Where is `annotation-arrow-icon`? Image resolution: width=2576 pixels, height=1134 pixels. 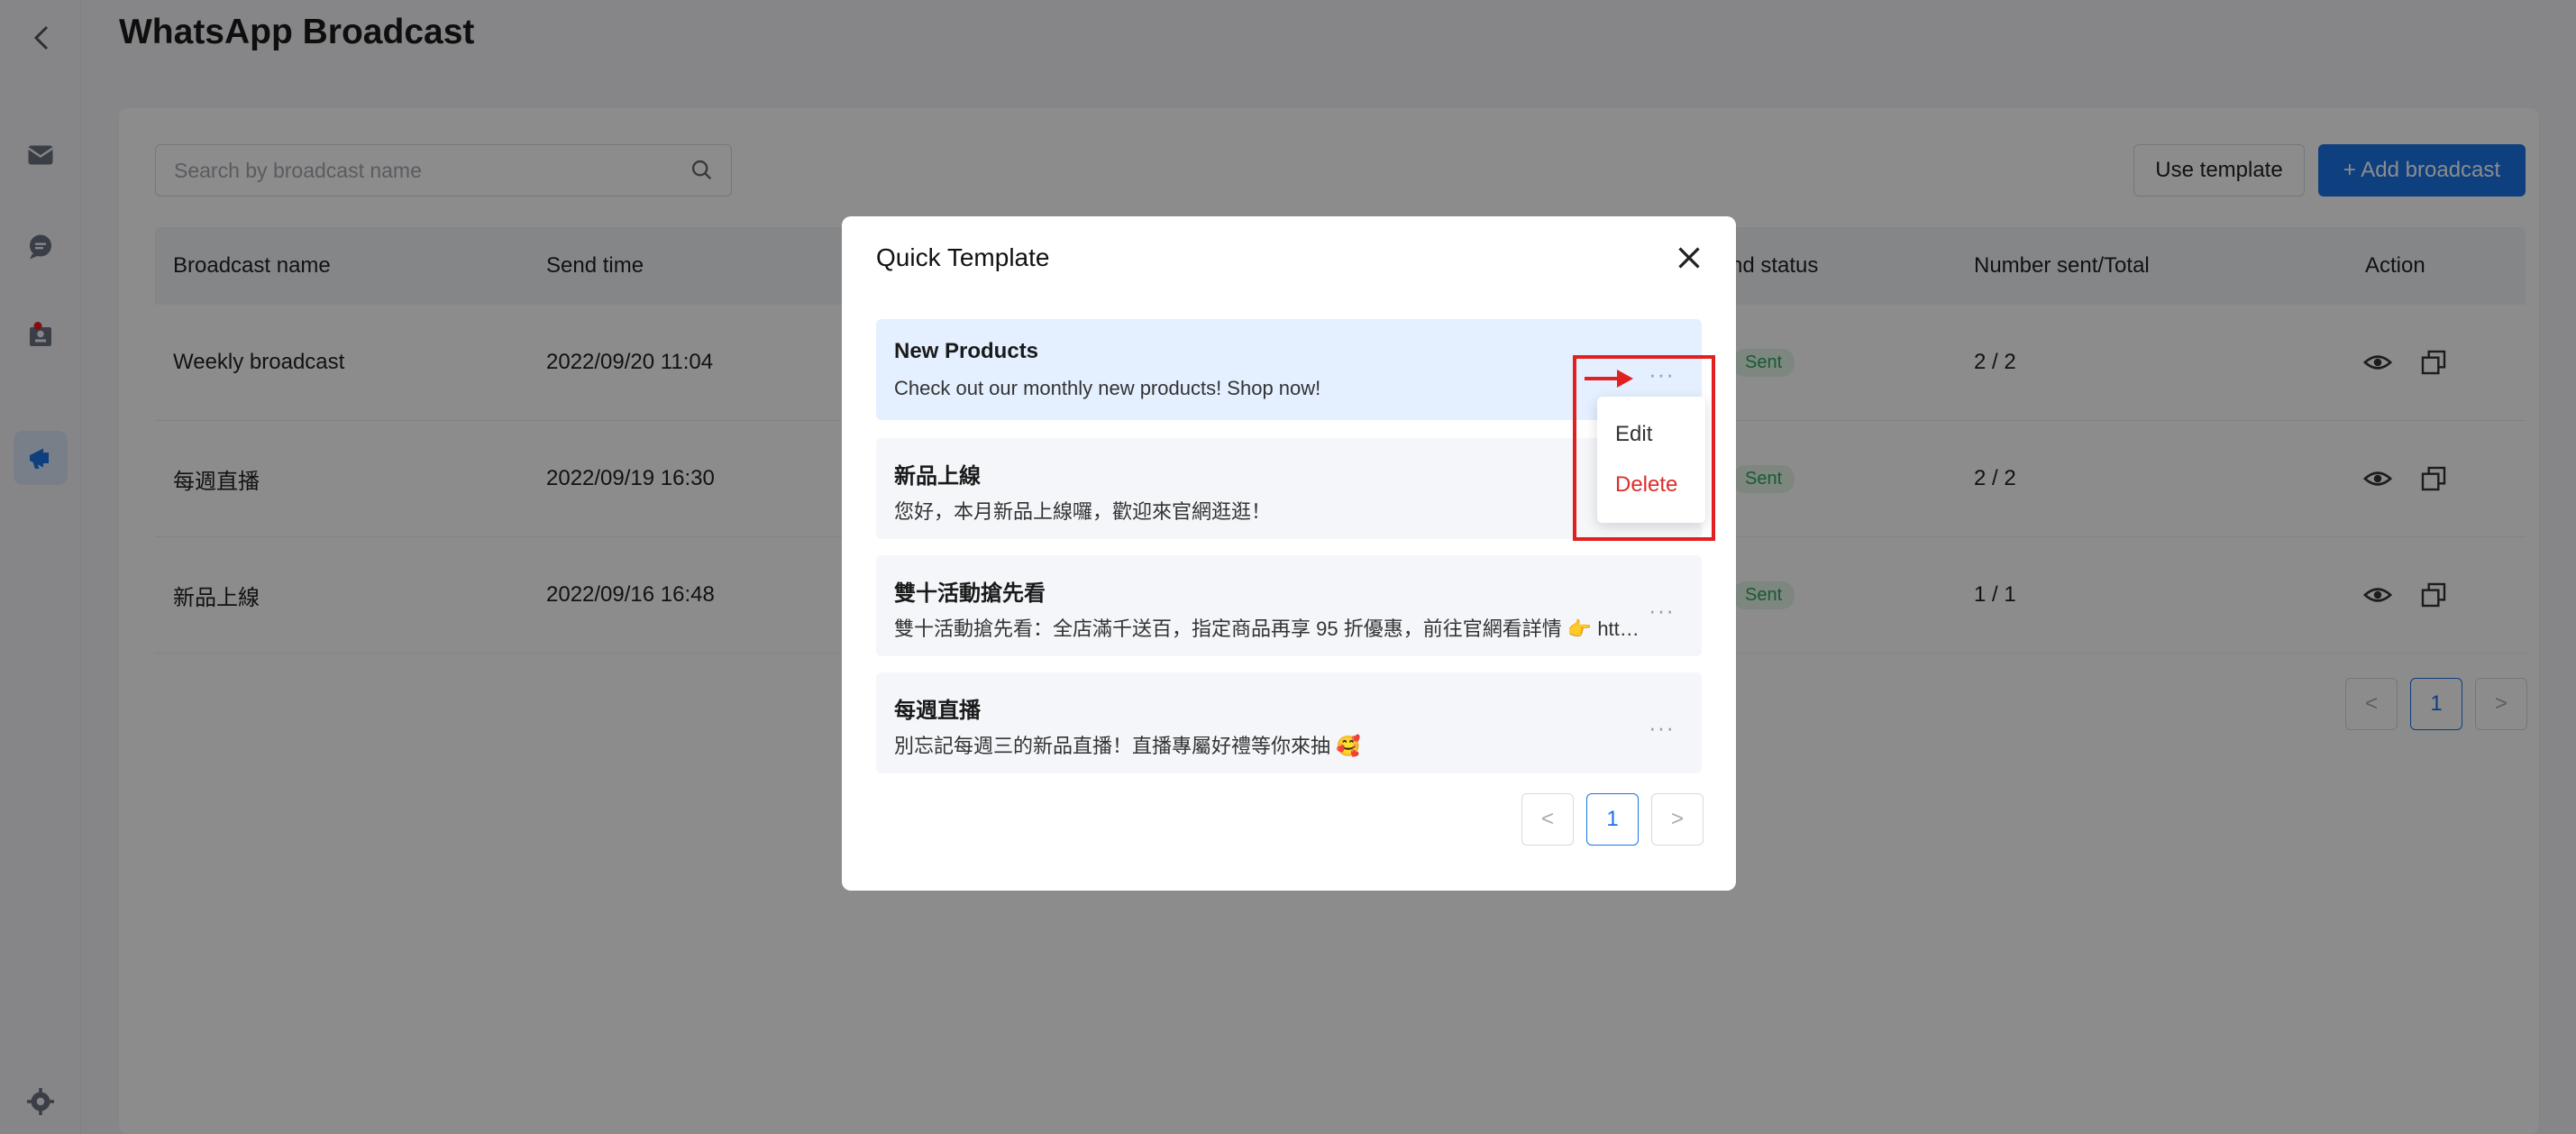 annotation-arrow-icon is located at coordinates (1609, 379).